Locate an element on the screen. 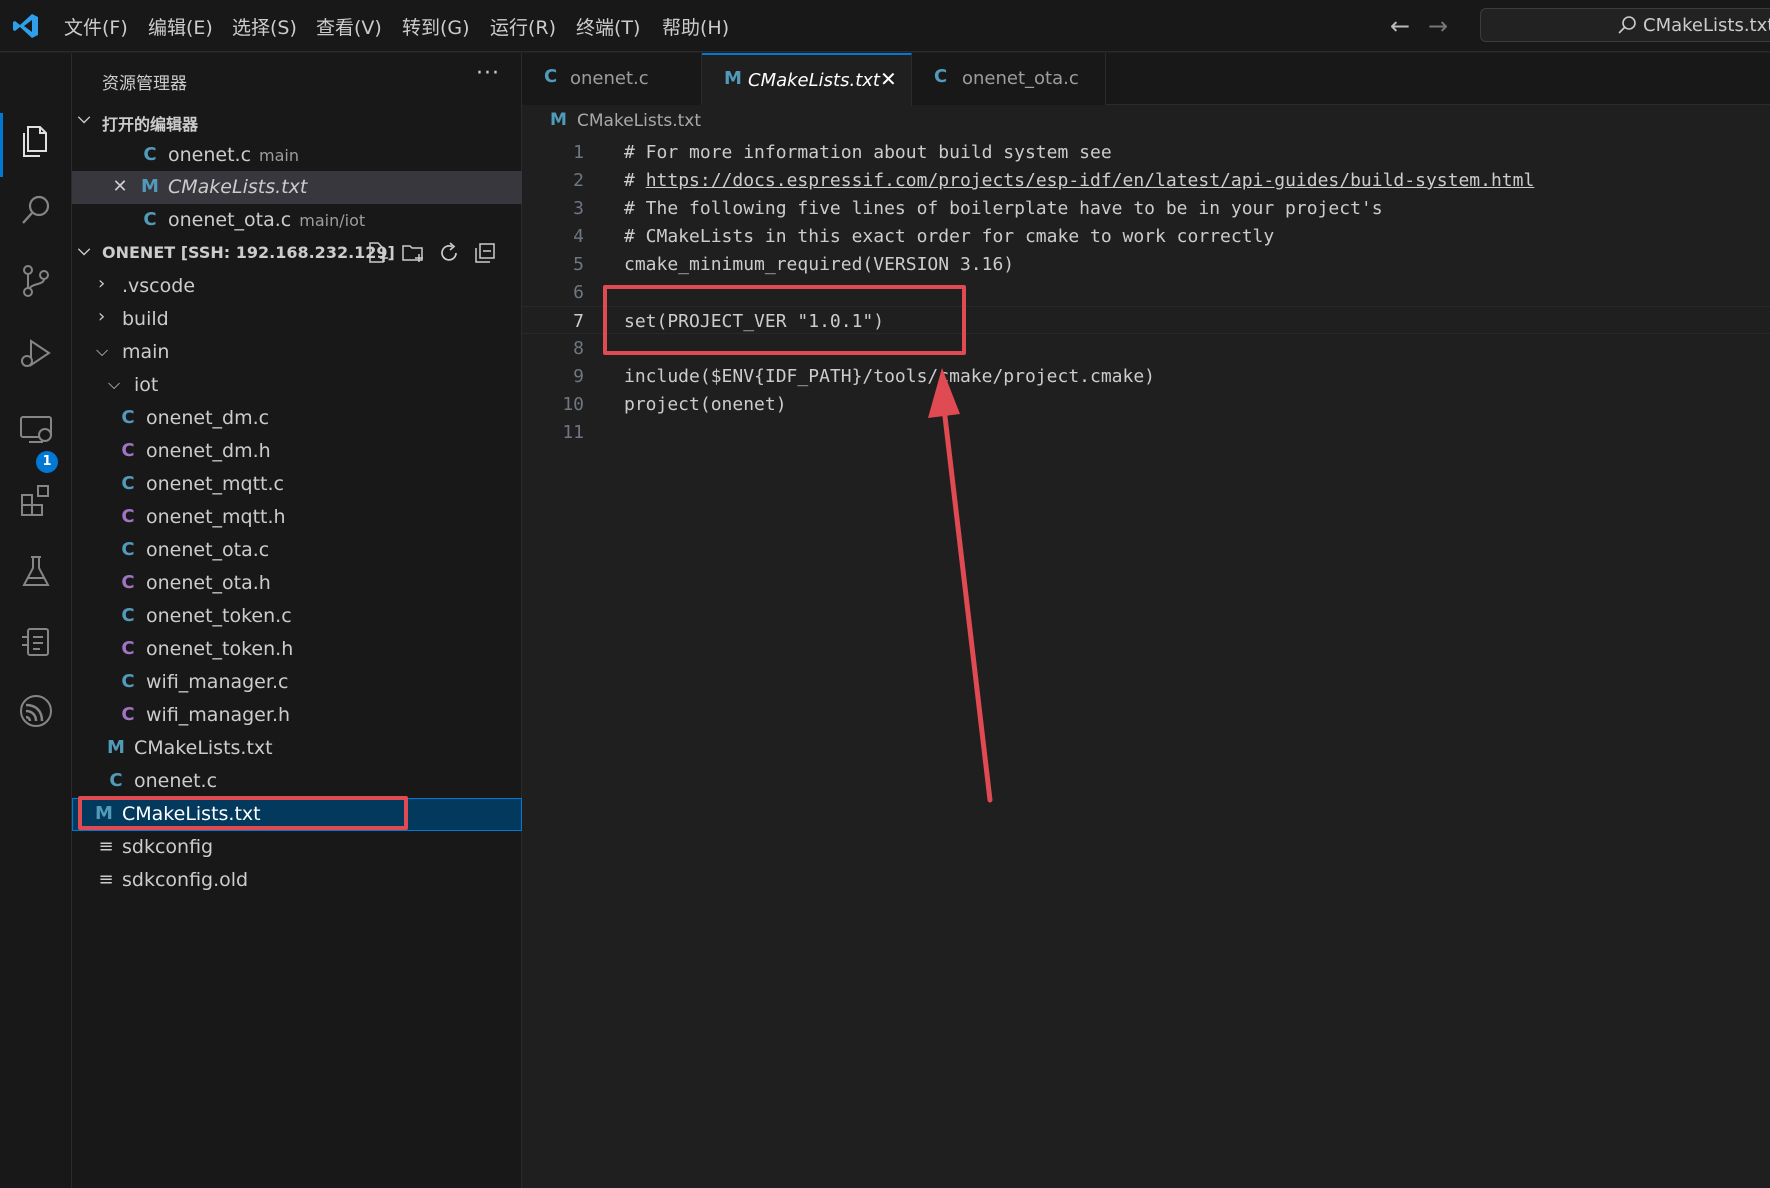 Image resolution: width=1770 pixels, height=1188 pixels. file-row: ≡ sdkconfig.old is located at coordinates (297, 880).